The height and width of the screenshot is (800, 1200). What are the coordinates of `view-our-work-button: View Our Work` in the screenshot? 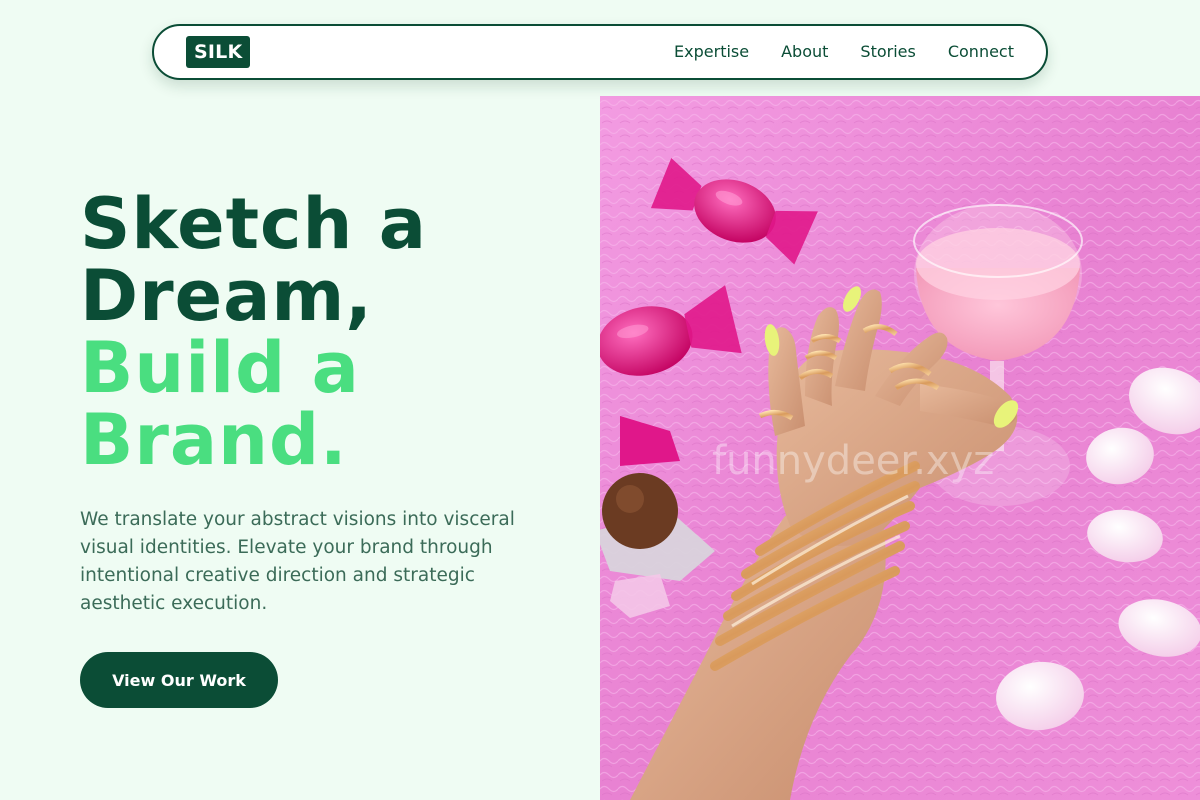 It's located at (179, 680).